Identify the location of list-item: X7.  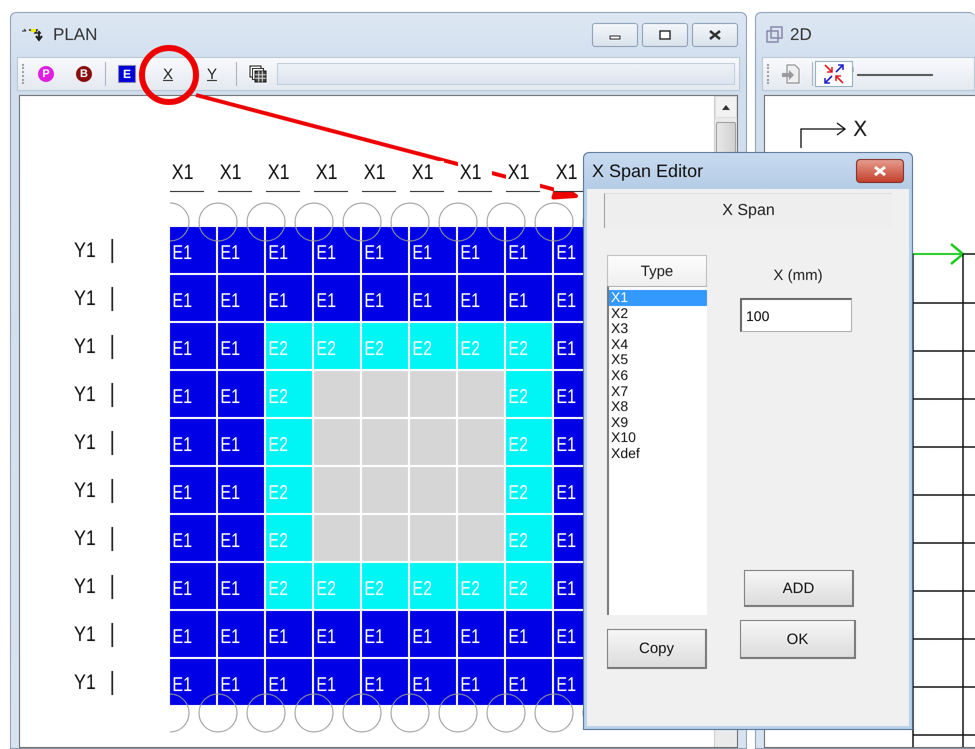
(658, 392).